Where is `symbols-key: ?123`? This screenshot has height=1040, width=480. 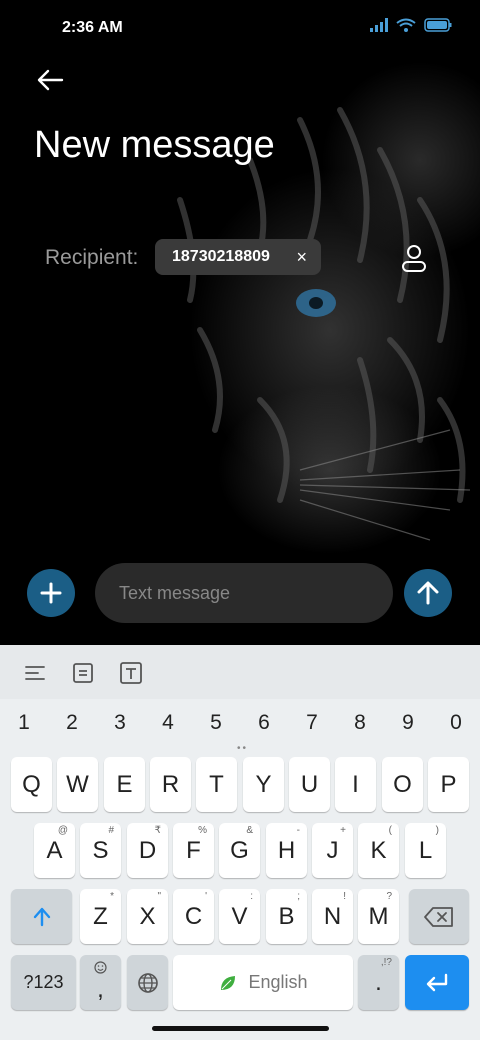 symbols-key: ?123 is located at coordinates (43, 982).